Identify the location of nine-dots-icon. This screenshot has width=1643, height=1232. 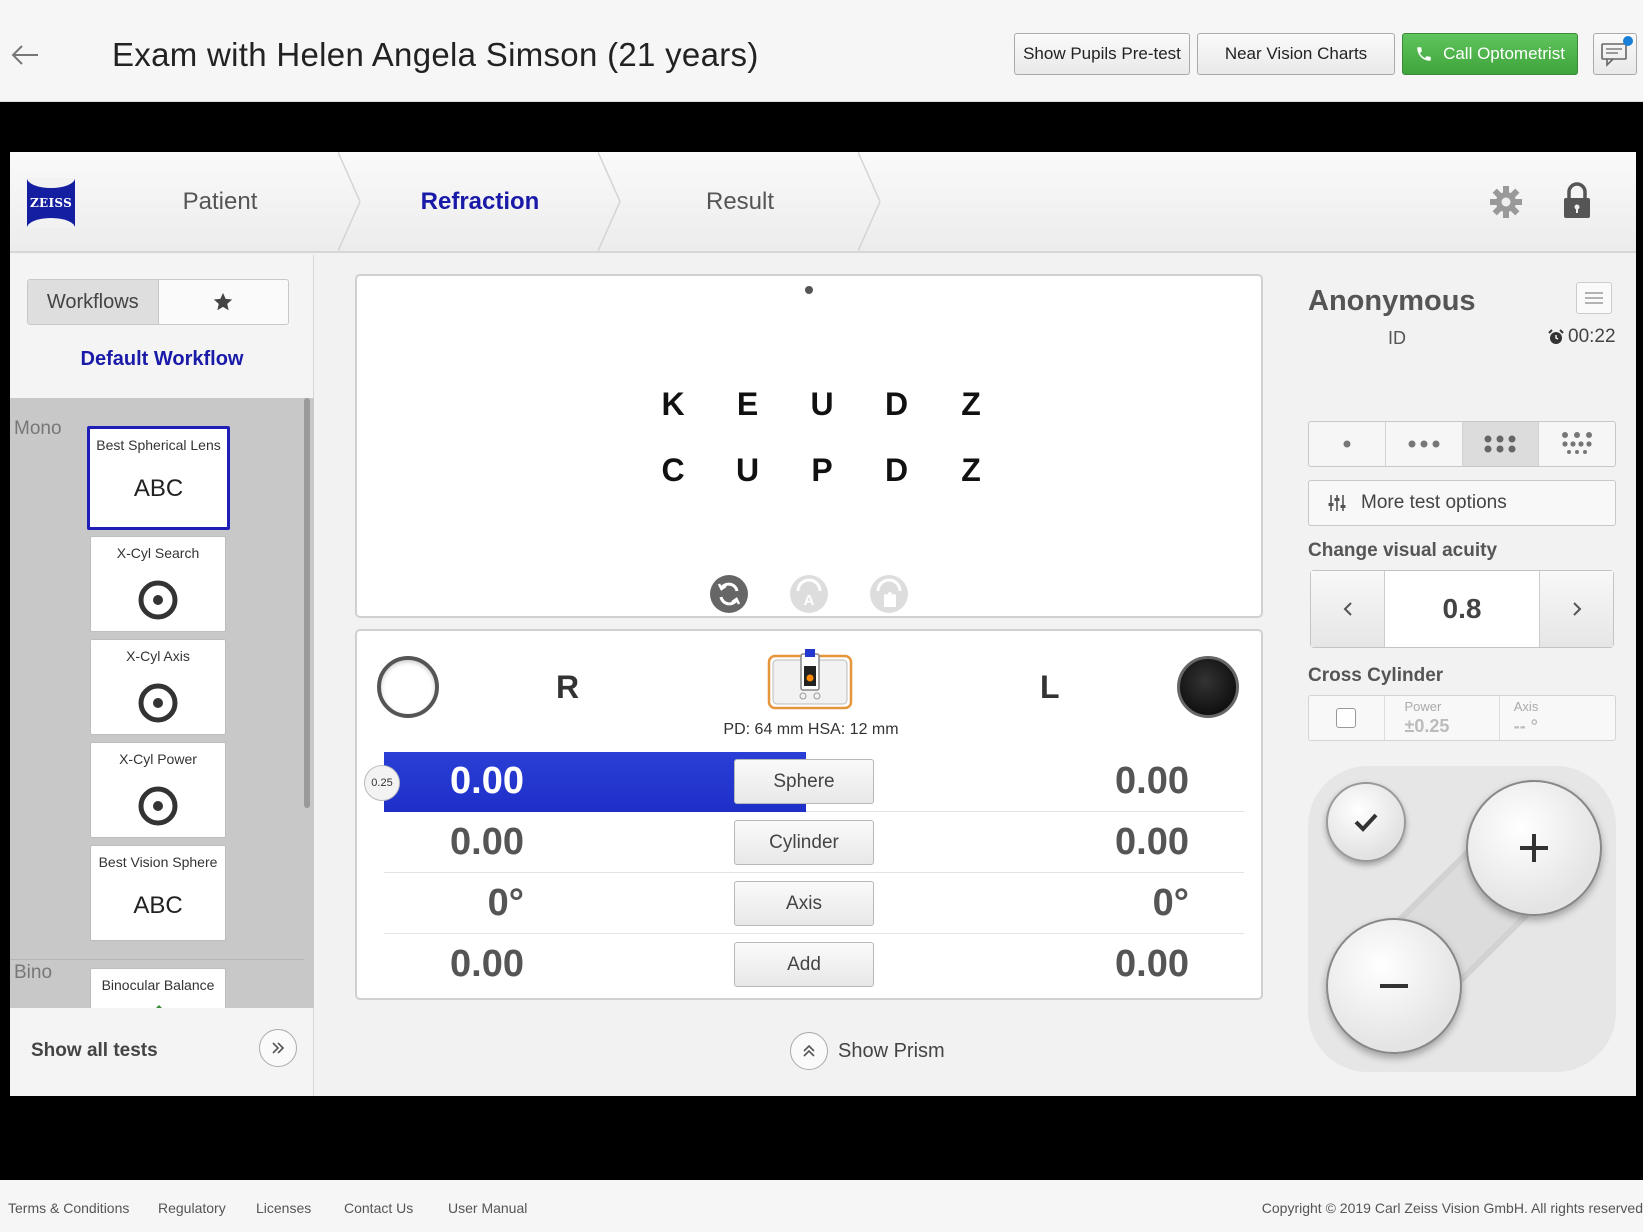
(1577, 443).